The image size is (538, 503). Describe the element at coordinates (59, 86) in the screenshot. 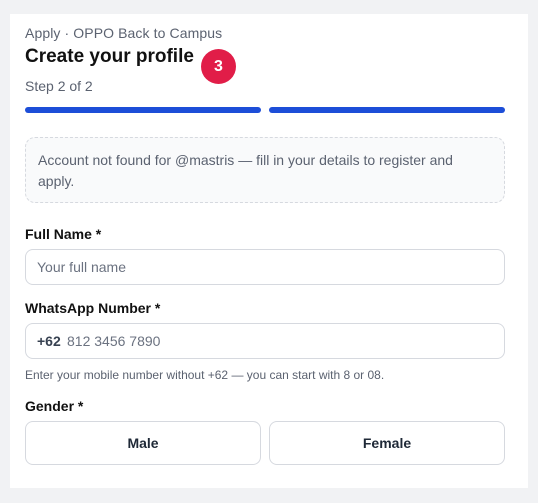

I see `step-indicator: Step 2 of 2` at that location.